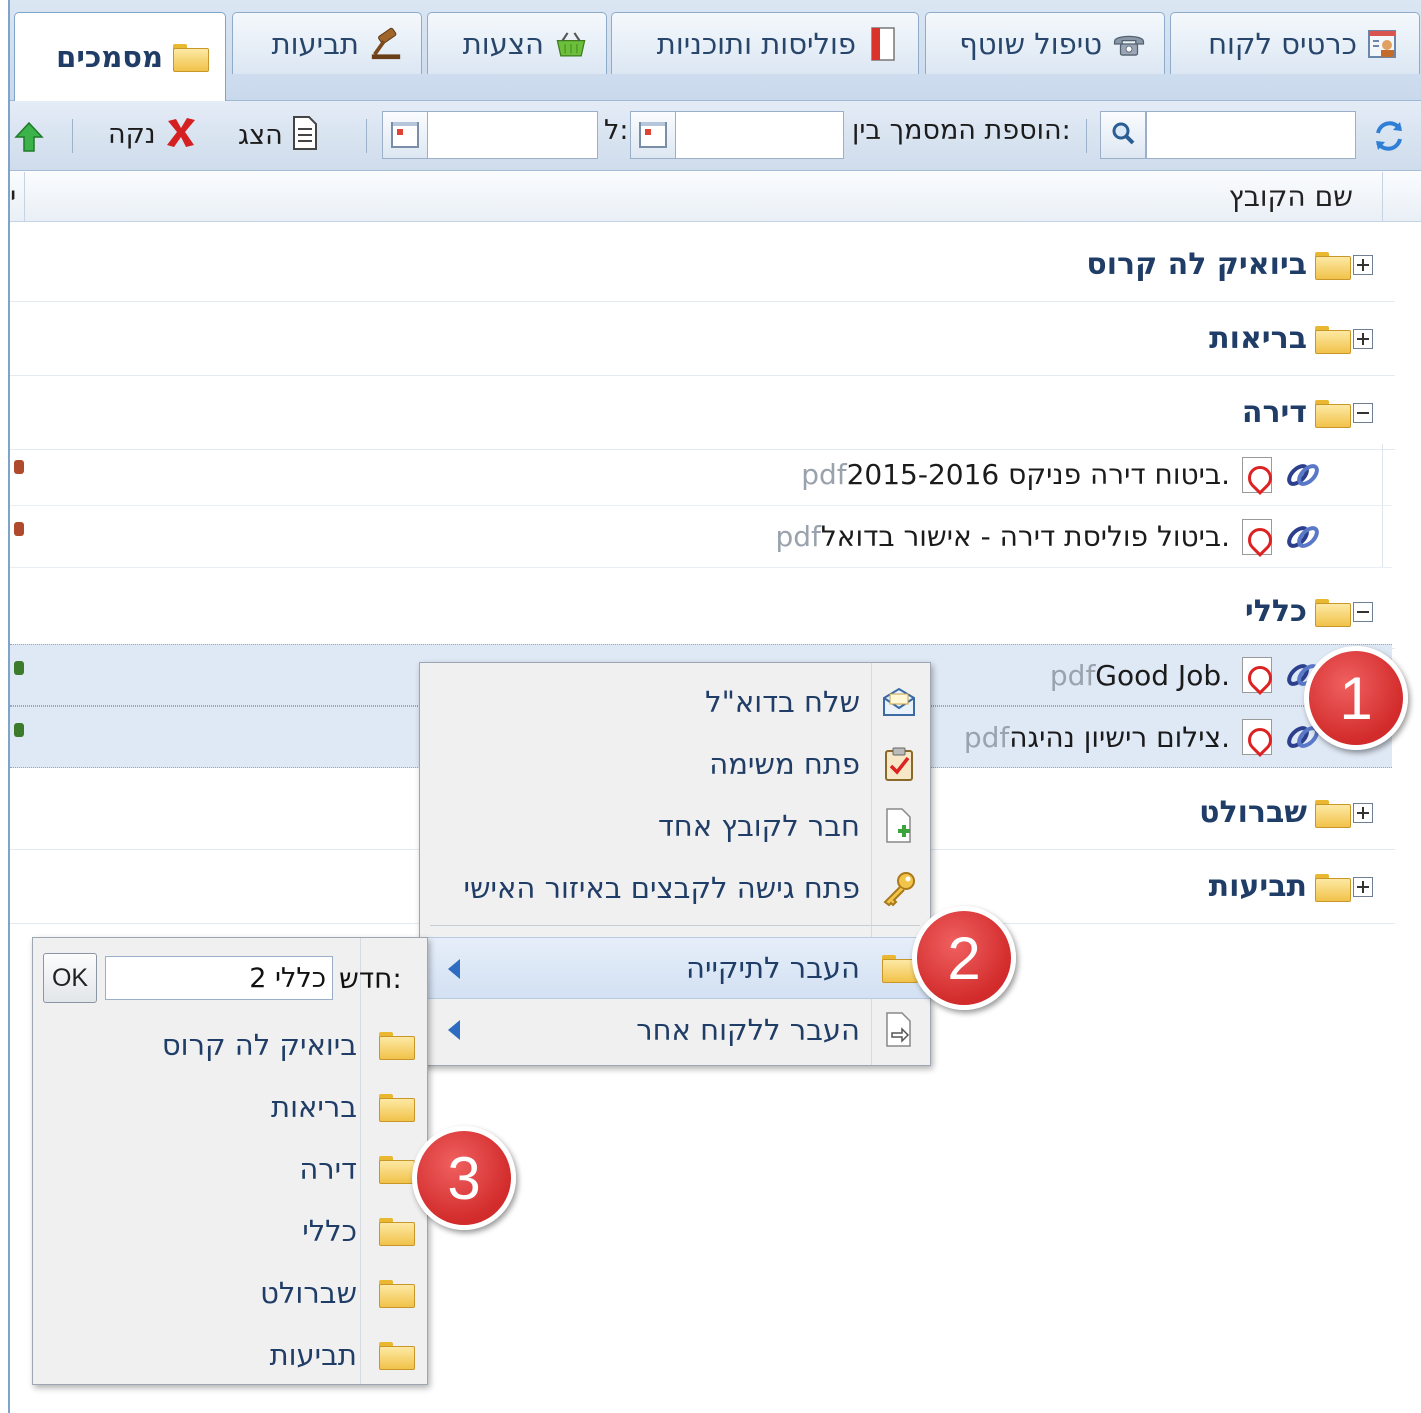 This screenshot has width=1421, height=1413. What do you see at coordinates (675, 764) in the screenshot?
I see `menu-item-open-task: פתח משימה` at bounding box center [675, 764].